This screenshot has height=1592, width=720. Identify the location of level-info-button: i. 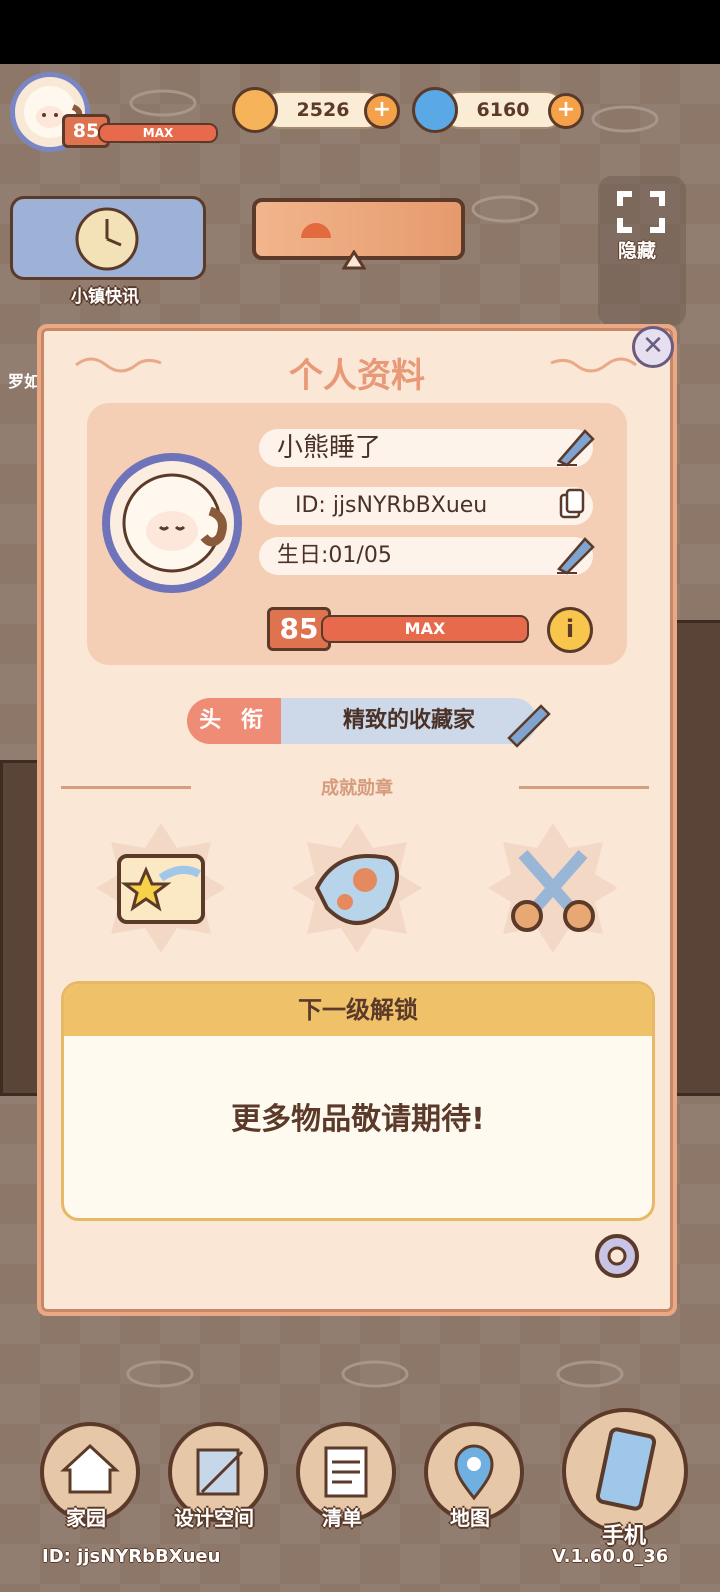
(570, 630).